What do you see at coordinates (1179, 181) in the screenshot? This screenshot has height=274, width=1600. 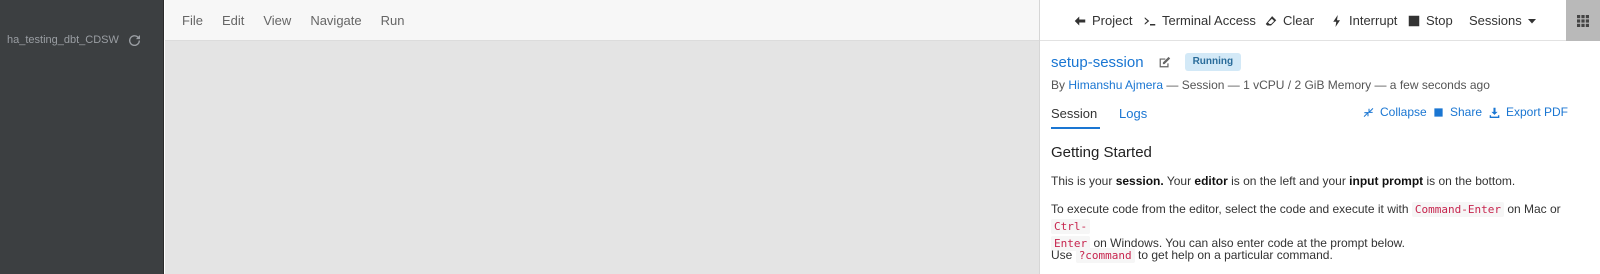 I see `text: Your` at bounding box center [1179, 181].